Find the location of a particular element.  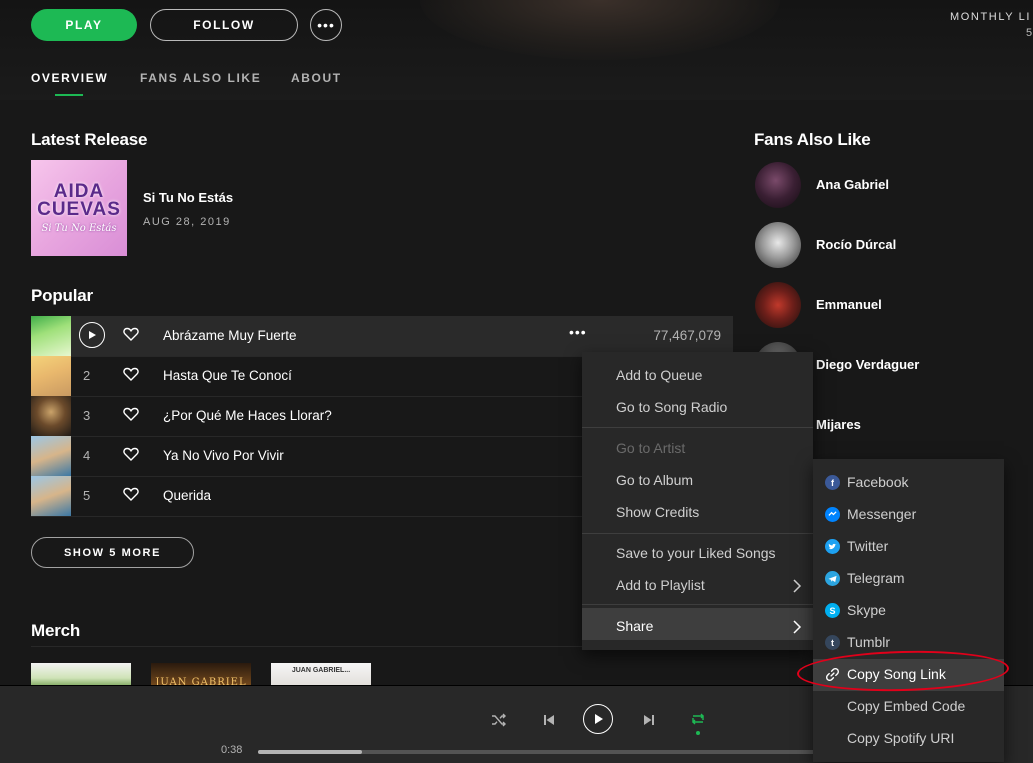

related-artist: Rocío Dúrcal is located at coordinates (880, 245).